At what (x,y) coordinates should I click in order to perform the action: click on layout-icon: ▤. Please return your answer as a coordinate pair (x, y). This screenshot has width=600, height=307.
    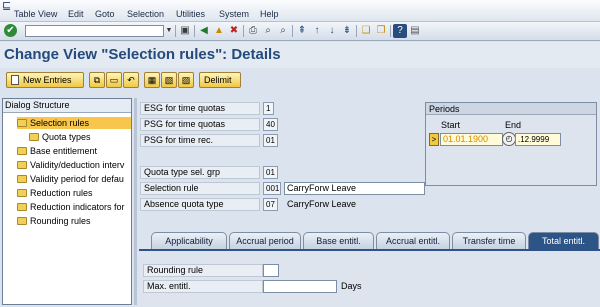
    Looking at the image, I should click on (415, 31).